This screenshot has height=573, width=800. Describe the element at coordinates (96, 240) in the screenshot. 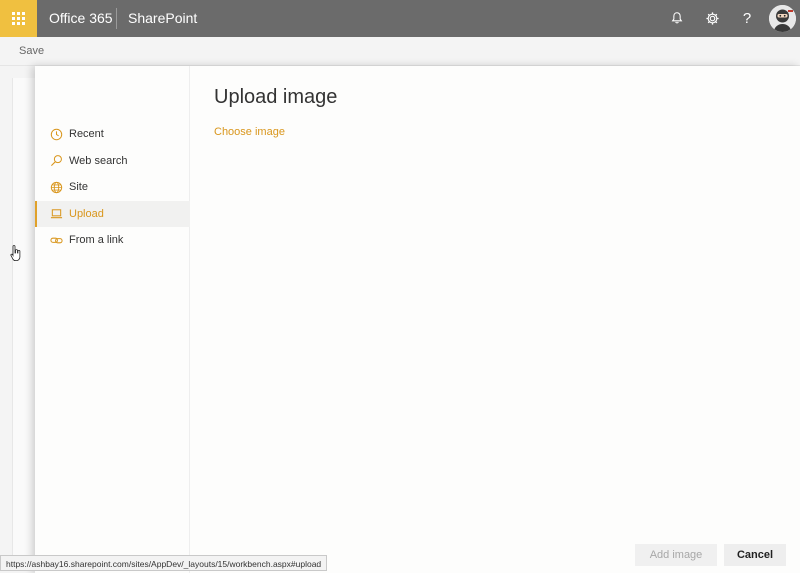

I see `nav-item-label: From a link` at that location.